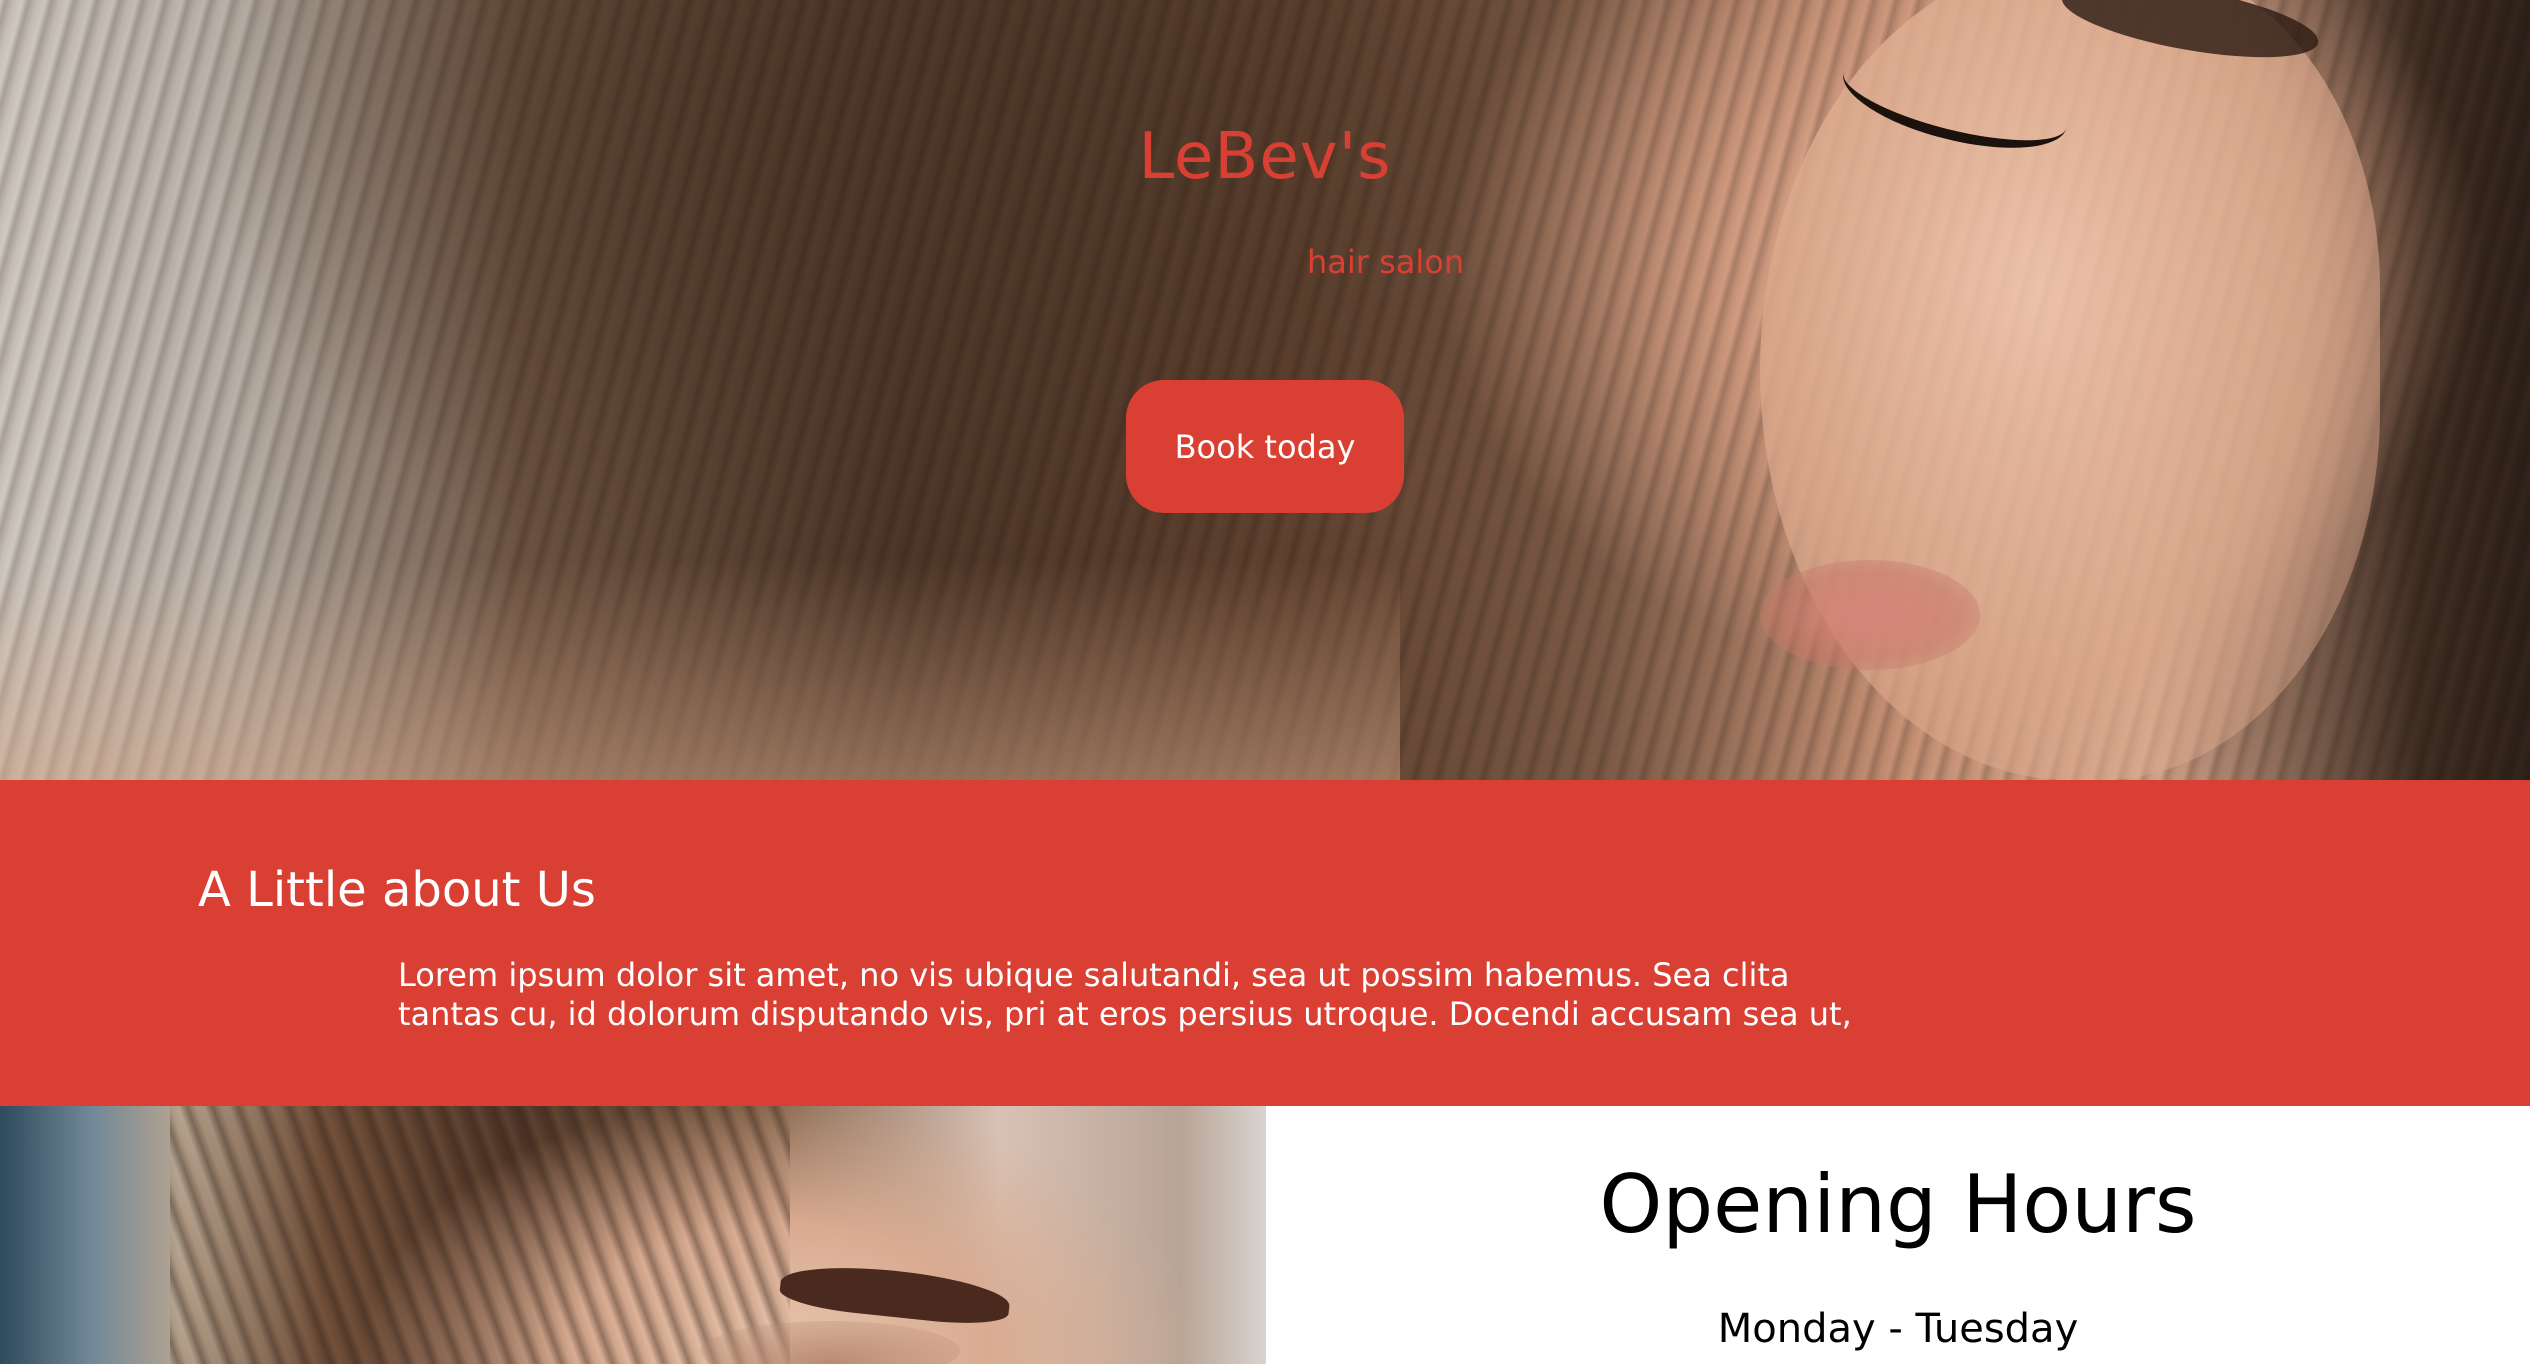  Describe the element at coordinates (1265, 446) in the screenshot. I see `book-today-button: Book today` at that location.